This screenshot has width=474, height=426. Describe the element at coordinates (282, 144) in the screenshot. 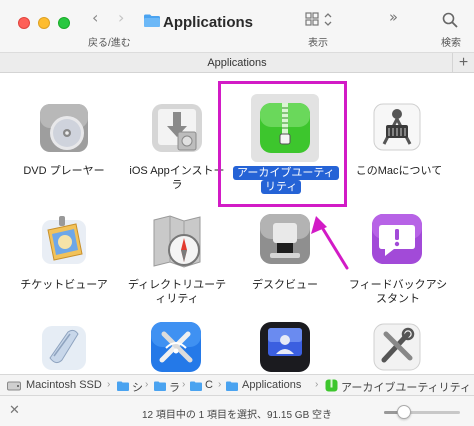

I see `highlight-callout-box` at that location.